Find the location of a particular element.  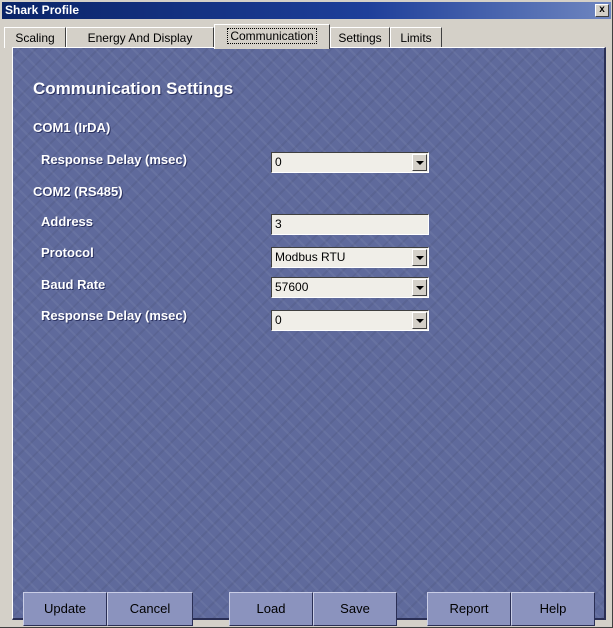

tab-communication-label: Communication is located at coordinates (272, 36).